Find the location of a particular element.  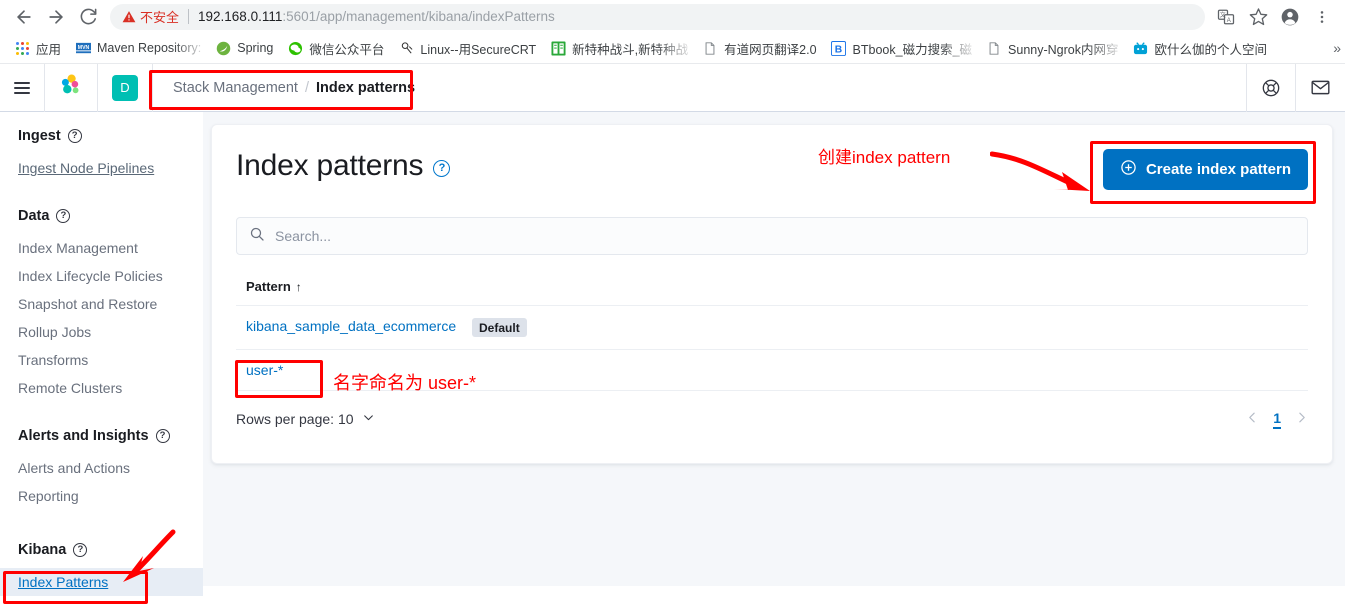

table-cell-pattern: kibana_sample_data_ecommerce Default is located at coordinates (772, 327).